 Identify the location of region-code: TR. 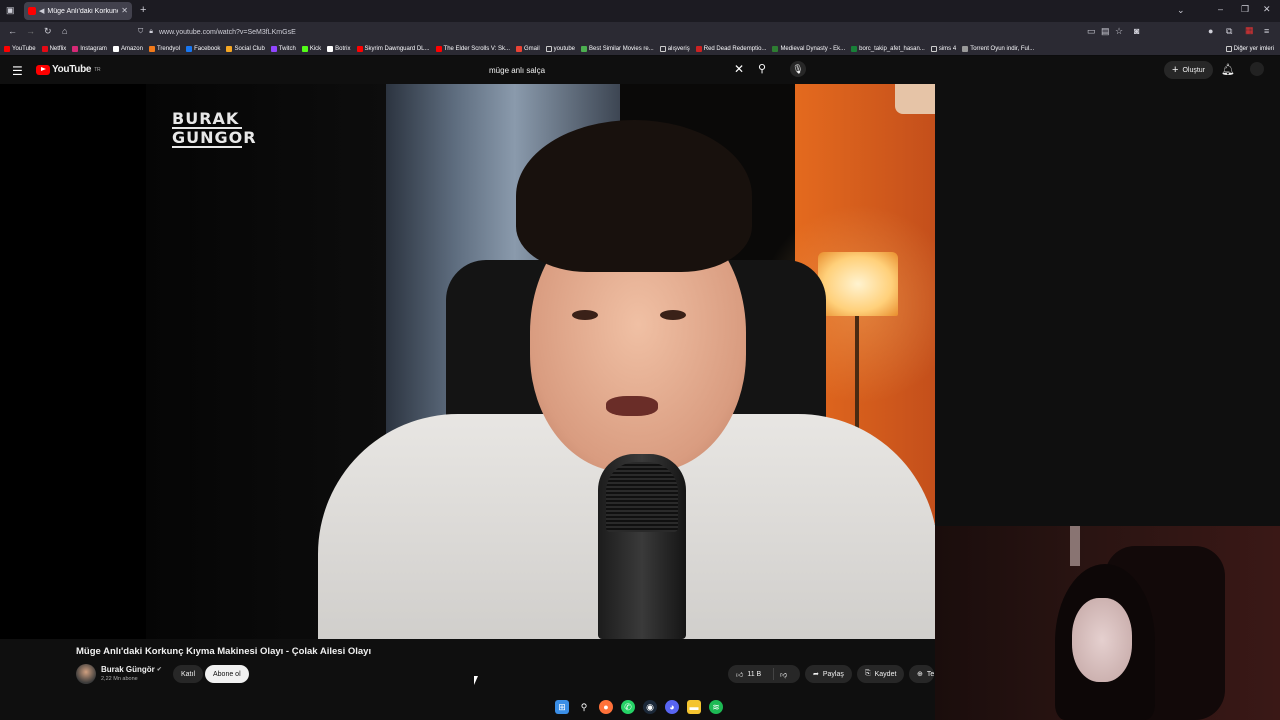
(97, 69).